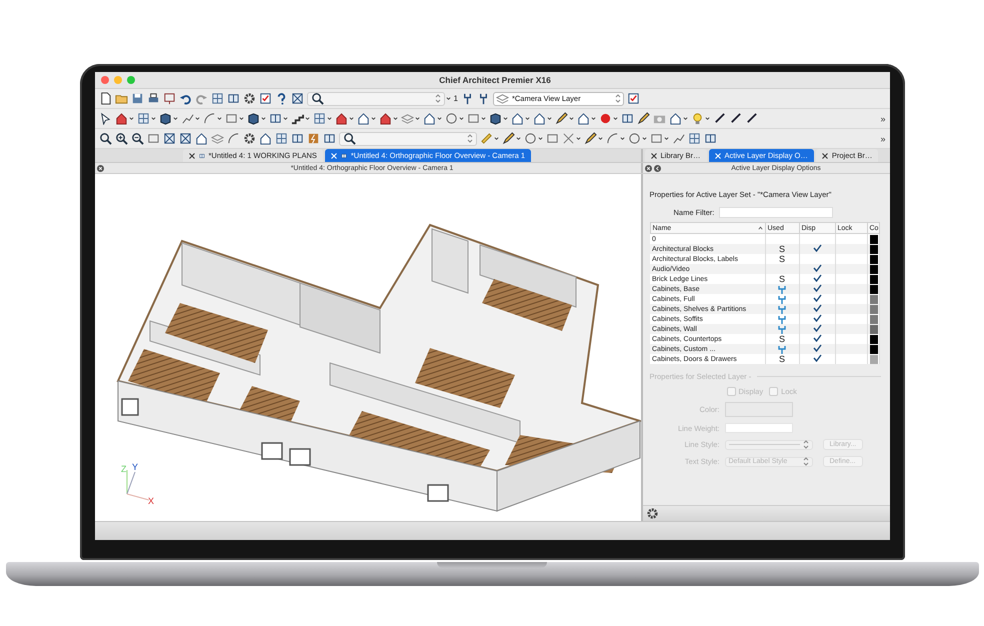  What do you see at coordinates (137, 138) in the screenshot?
I see `zoom-out-icon` at bounding box center [137, 138].